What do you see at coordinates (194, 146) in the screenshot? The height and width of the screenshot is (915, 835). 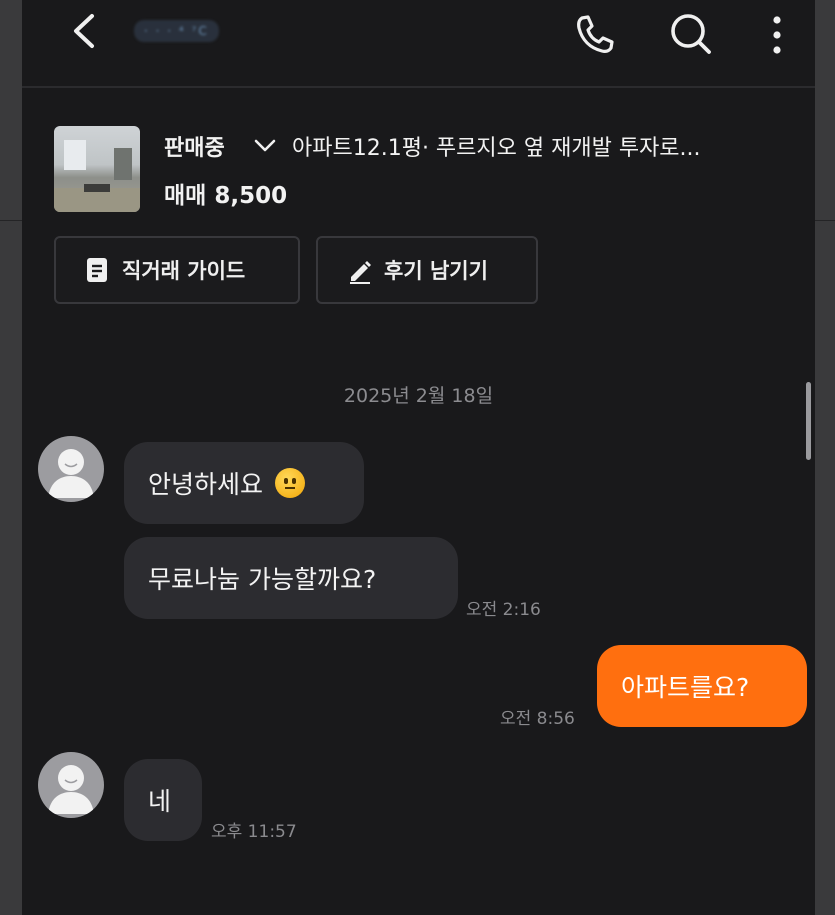 I see `sale-status: 판매중` at bounding box center [194, 146].